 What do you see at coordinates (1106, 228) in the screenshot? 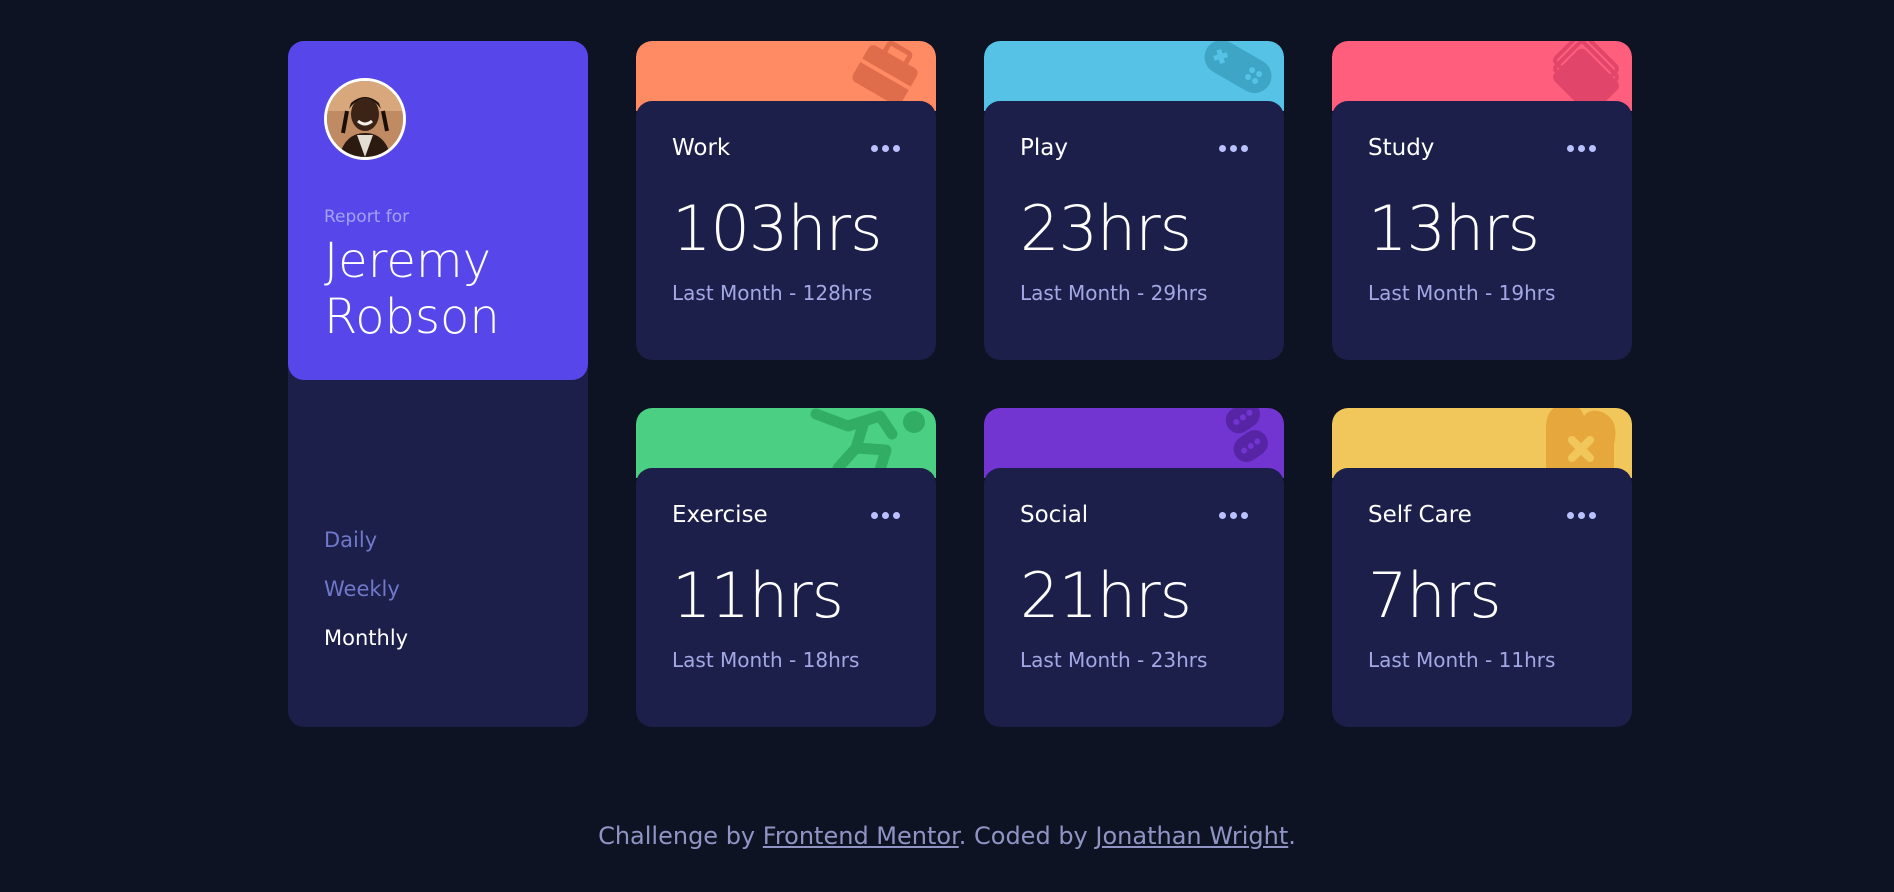
I see `card-current-hours: 23hrs` at bounding box center [1106, 228].